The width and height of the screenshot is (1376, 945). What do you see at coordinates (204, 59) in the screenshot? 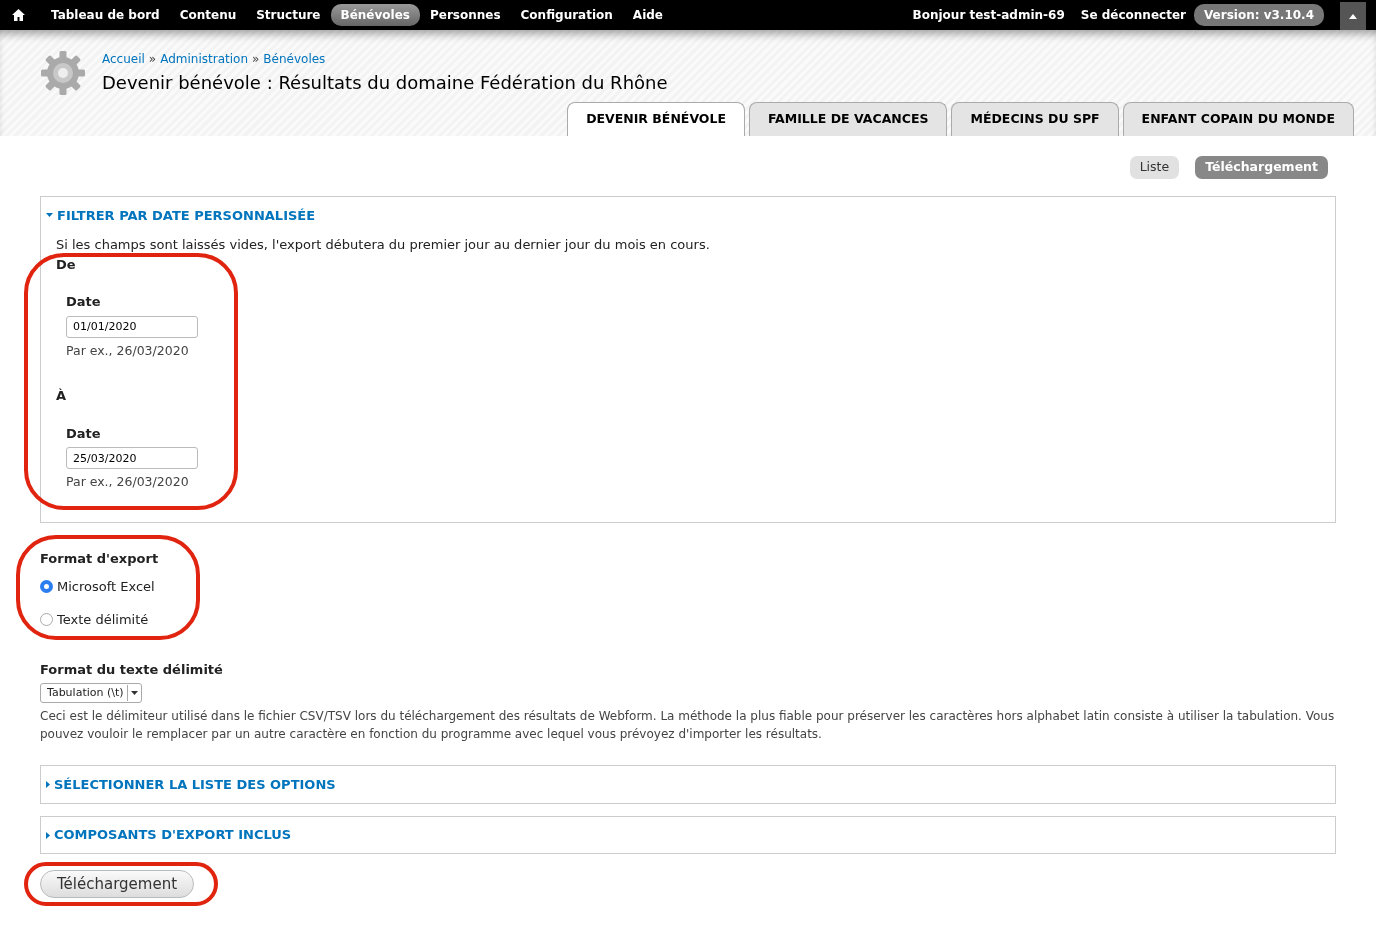
I see `breadcrumb-link: Administration` at bounding box center [204, 59].